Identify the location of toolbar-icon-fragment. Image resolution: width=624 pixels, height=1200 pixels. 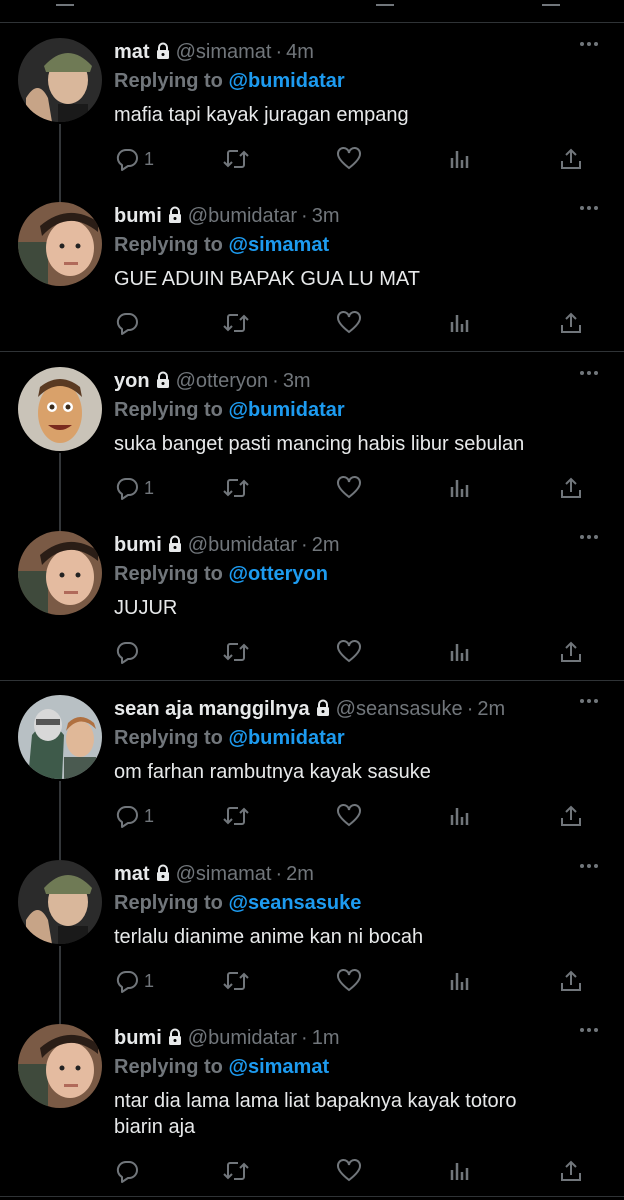
(65, 3).